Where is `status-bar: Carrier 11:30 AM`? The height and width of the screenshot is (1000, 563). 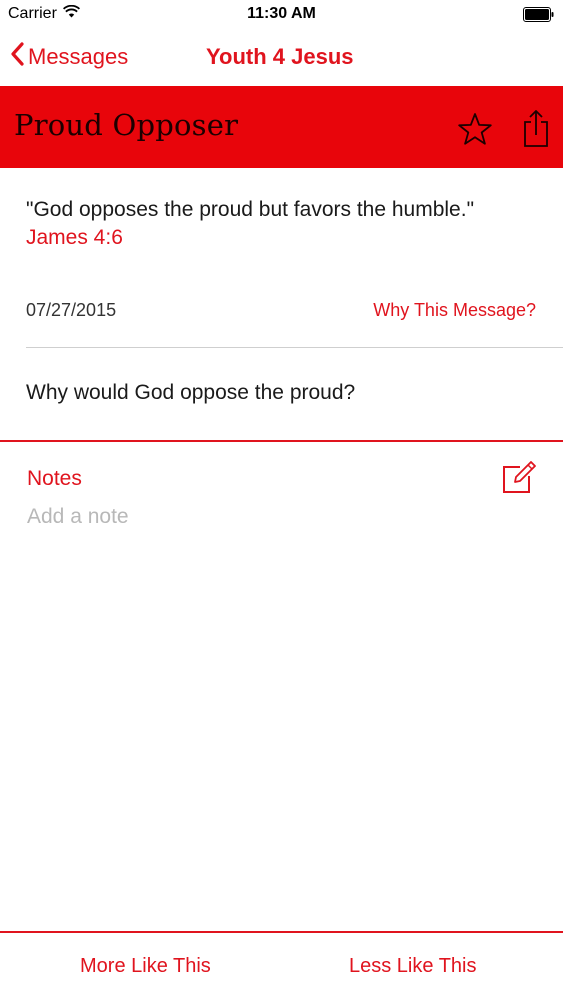 status-bar: Carrier 11:30 AM is located at coordinates (281, 15).